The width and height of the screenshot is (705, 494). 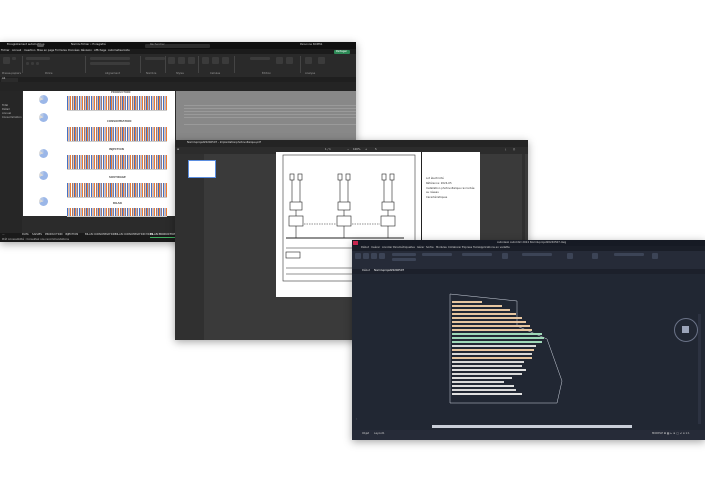 I want to click on font-select, so click(x=38, y=58).